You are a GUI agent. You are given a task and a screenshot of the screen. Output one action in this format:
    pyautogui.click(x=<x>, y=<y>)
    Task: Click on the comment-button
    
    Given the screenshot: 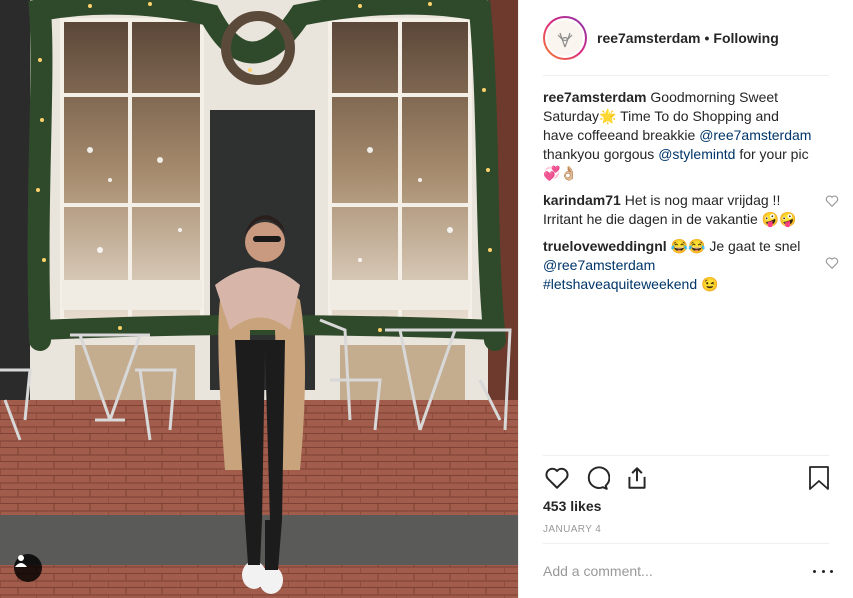 What is the action you would take?
    pyautogui.click(x=597, y=478)
    